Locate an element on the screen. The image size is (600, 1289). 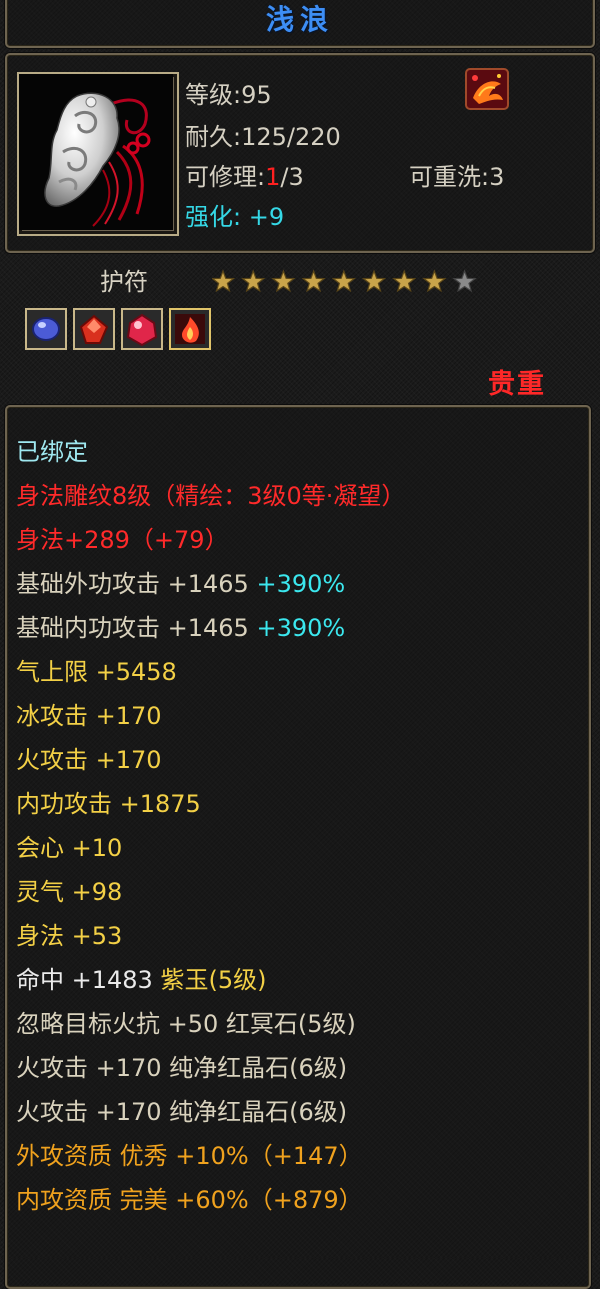
attribute-text: 身法雕纹8级（精绘：3级0等·凝望） is located at coordinates (211, 496).